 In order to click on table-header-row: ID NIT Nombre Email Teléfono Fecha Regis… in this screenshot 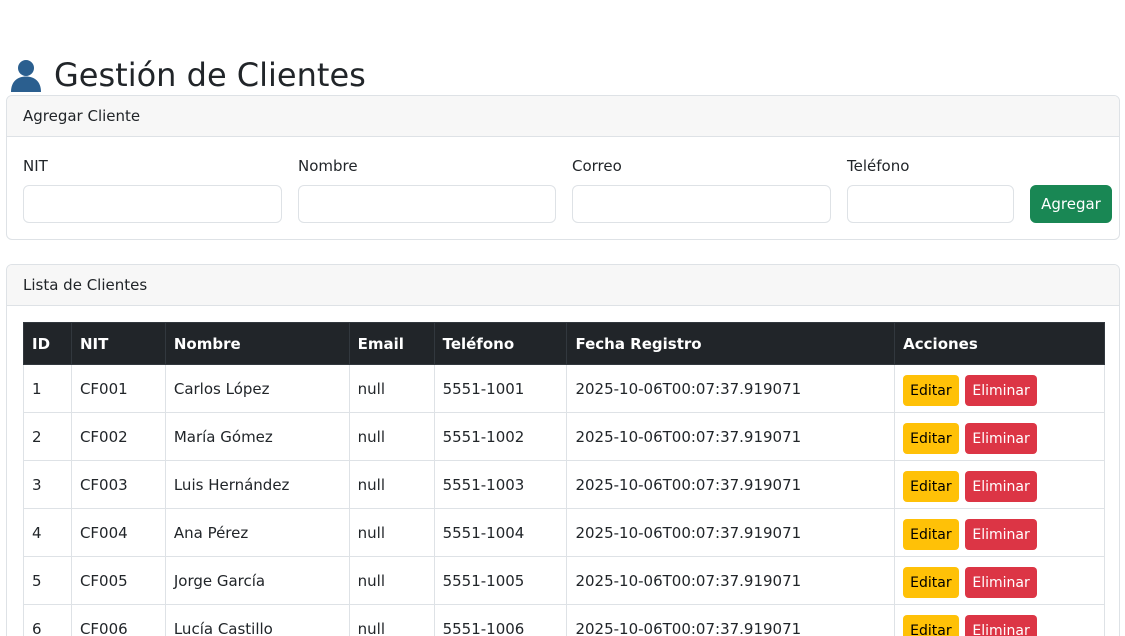, I will do `click(564, 343)`.